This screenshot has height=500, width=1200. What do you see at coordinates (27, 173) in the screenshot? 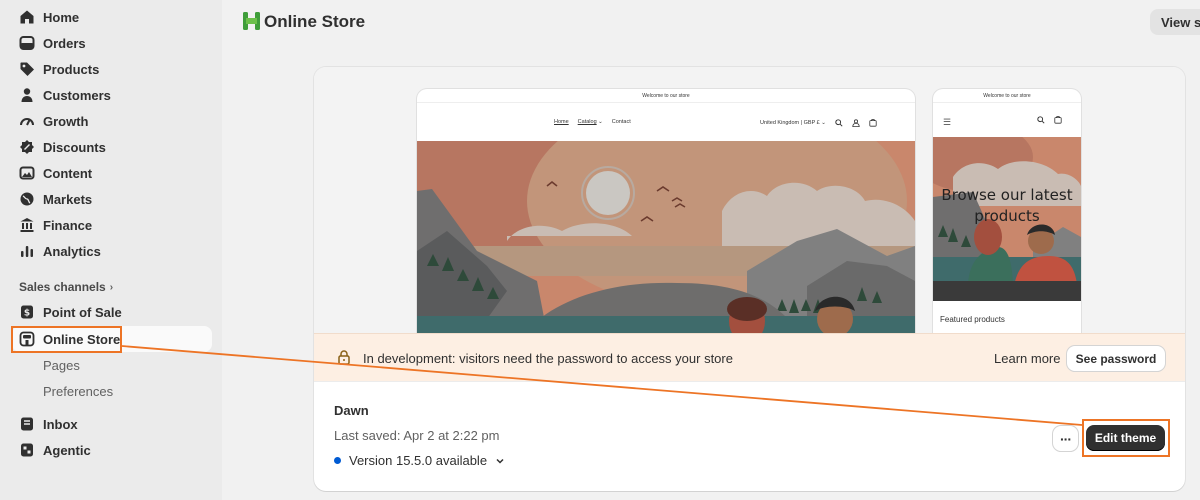
I see `image-icon` at bounding box center [27, 173].